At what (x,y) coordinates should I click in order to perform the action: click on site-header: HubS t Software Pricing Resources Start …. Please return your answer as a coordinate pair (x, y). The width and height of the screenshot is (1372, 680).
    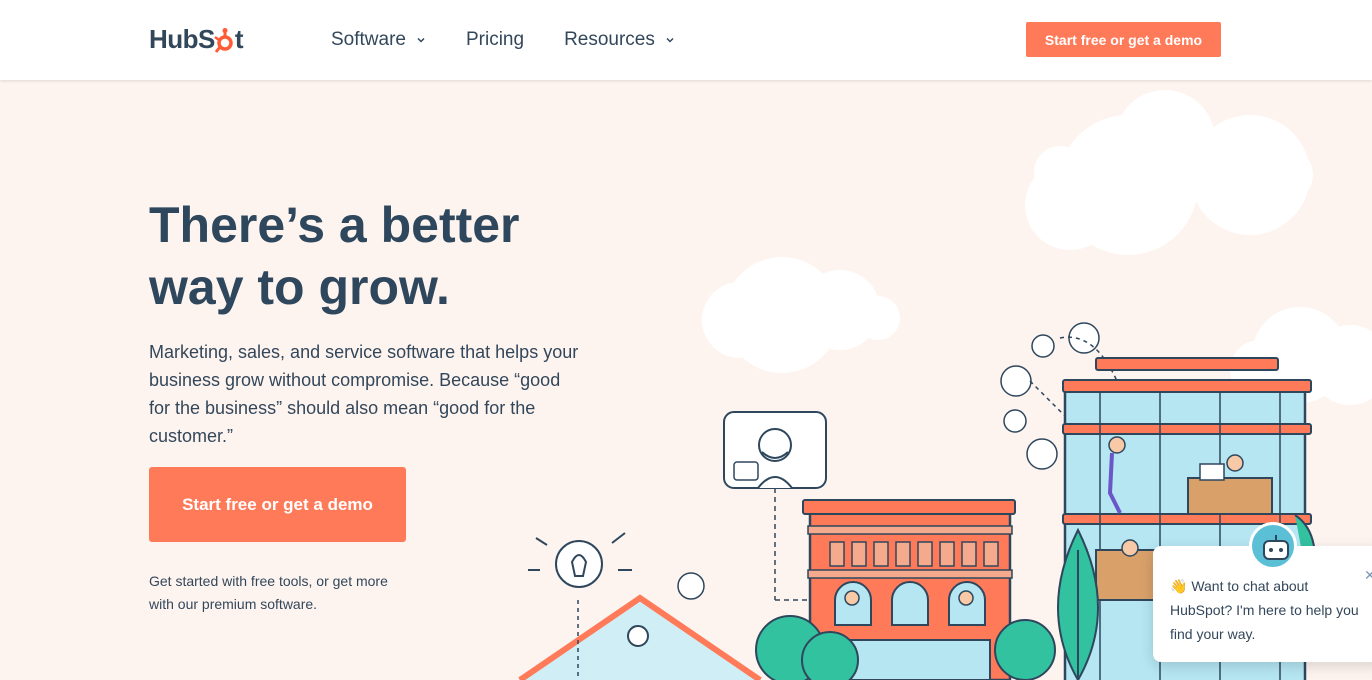
    Looking at the image, I should click on (686, 40).